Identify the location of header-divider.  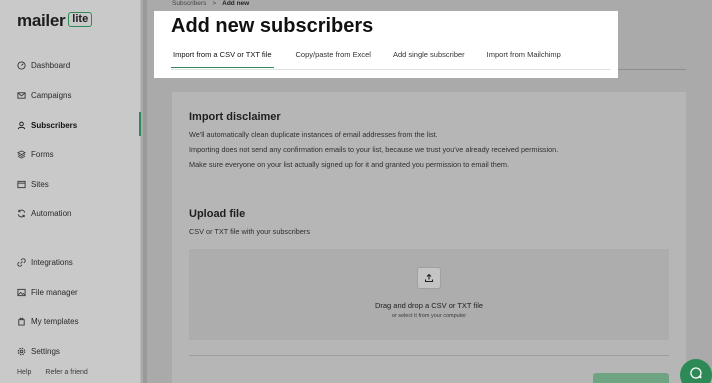
(652, 69).